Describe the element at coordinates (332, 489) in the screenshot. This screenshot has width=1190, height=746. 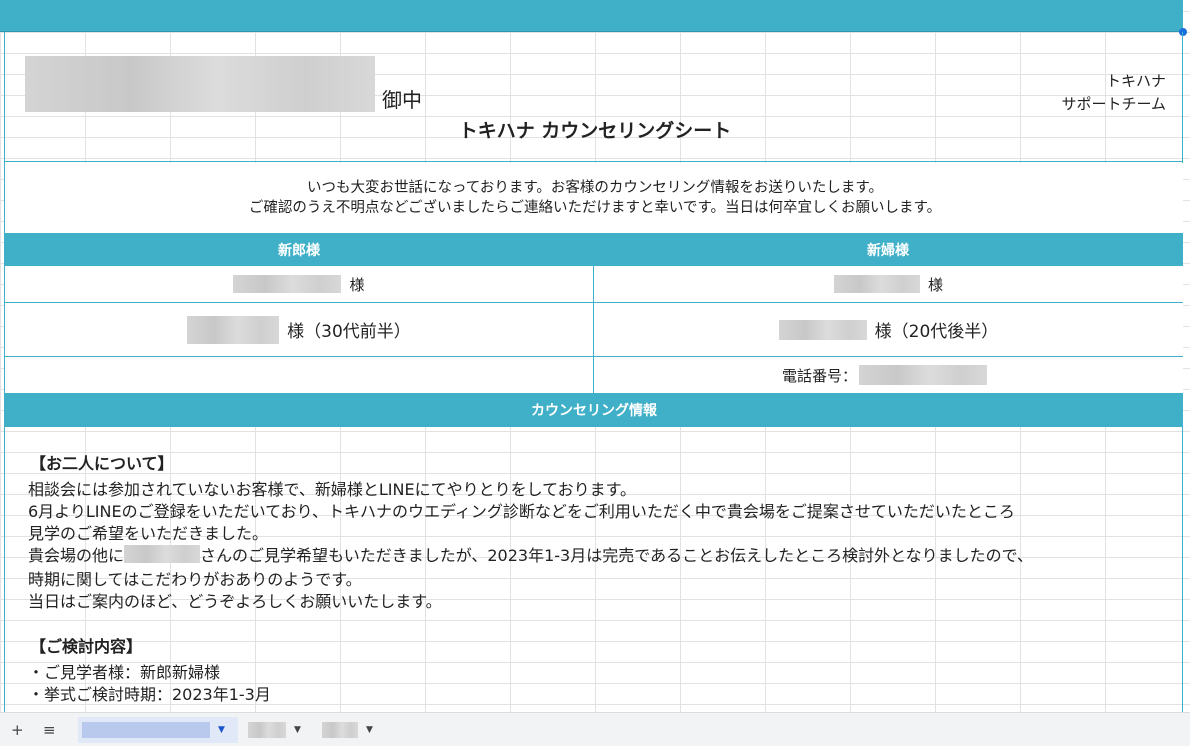
I see `about-line-1: 相談会には参加されていないお客様で、新婦様とLINEにてやりとりをしております。` at that location.